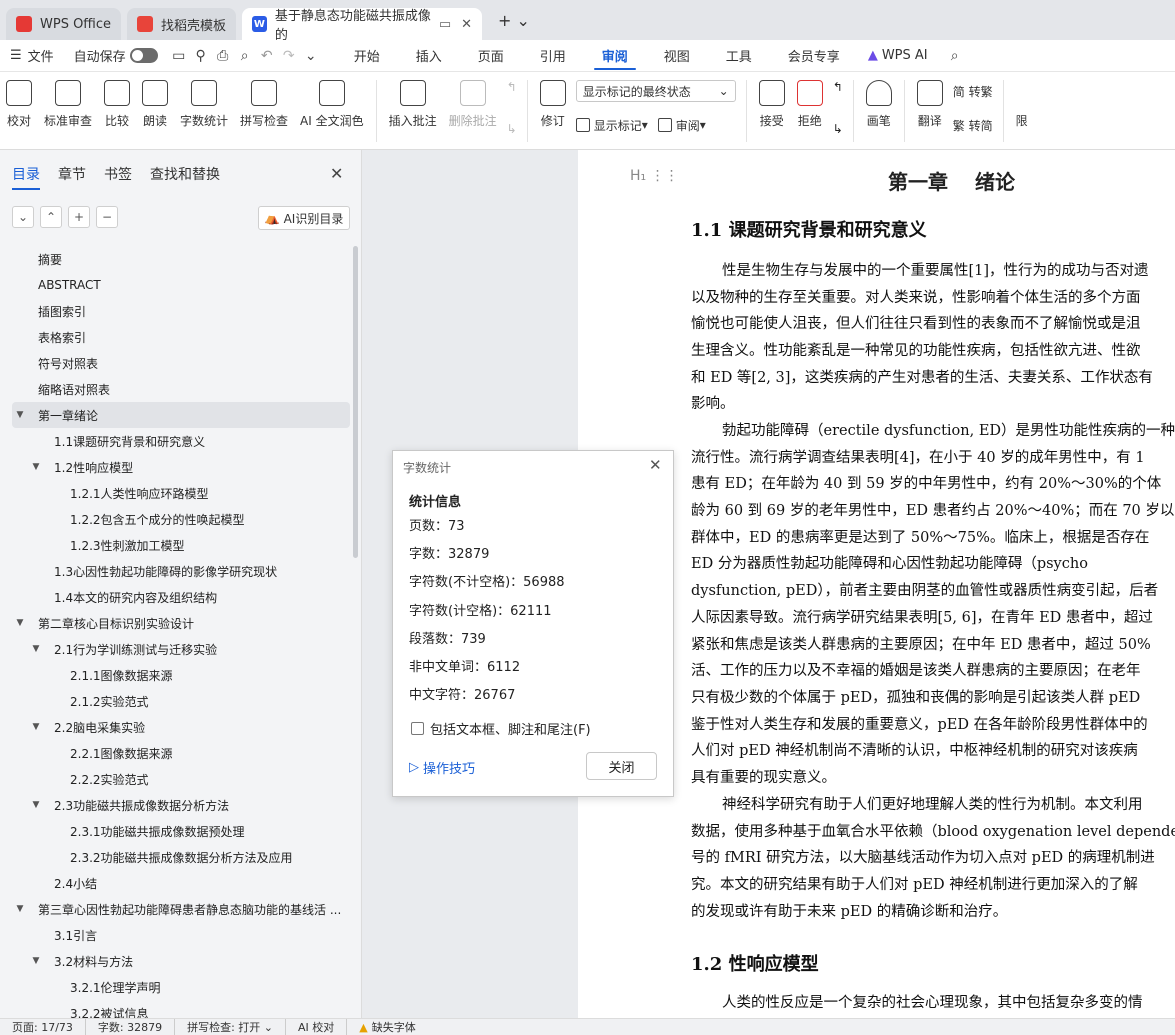 This screenshot has width=1175, height=1035. I want to click on toc-item: 2.3.1功能磁共振成像数据预处理, so click(181, 831).